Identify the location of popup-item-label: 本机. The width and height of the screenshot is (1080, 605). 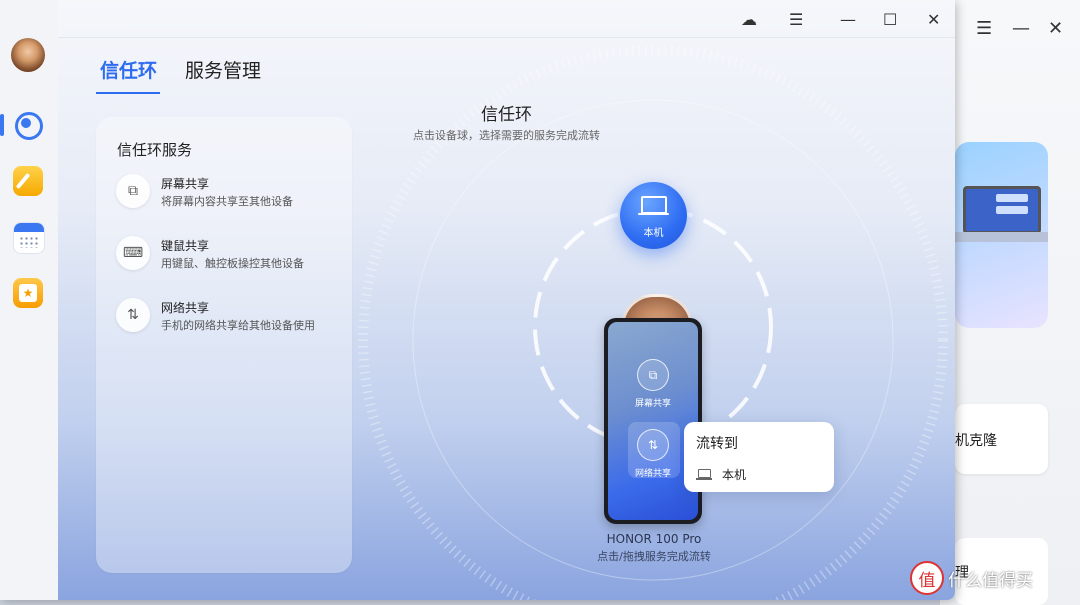
(734, 475).